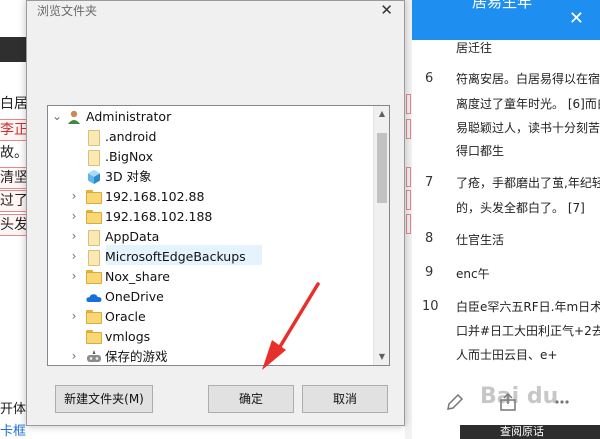  What do you see at coordinates (129, 116) in the screenshot?
I see `tree-item-label: Administrator` at bounding box center [129, 116].